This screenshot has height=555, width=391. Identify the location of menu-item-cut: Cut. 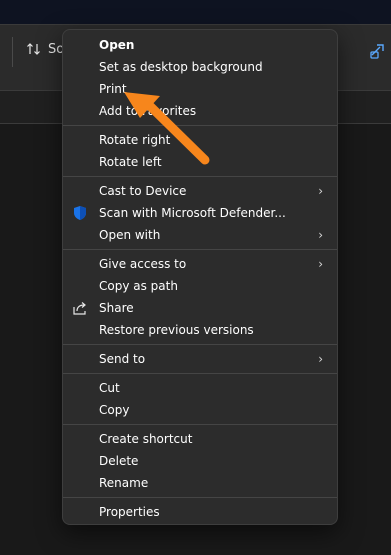
(200, 388).